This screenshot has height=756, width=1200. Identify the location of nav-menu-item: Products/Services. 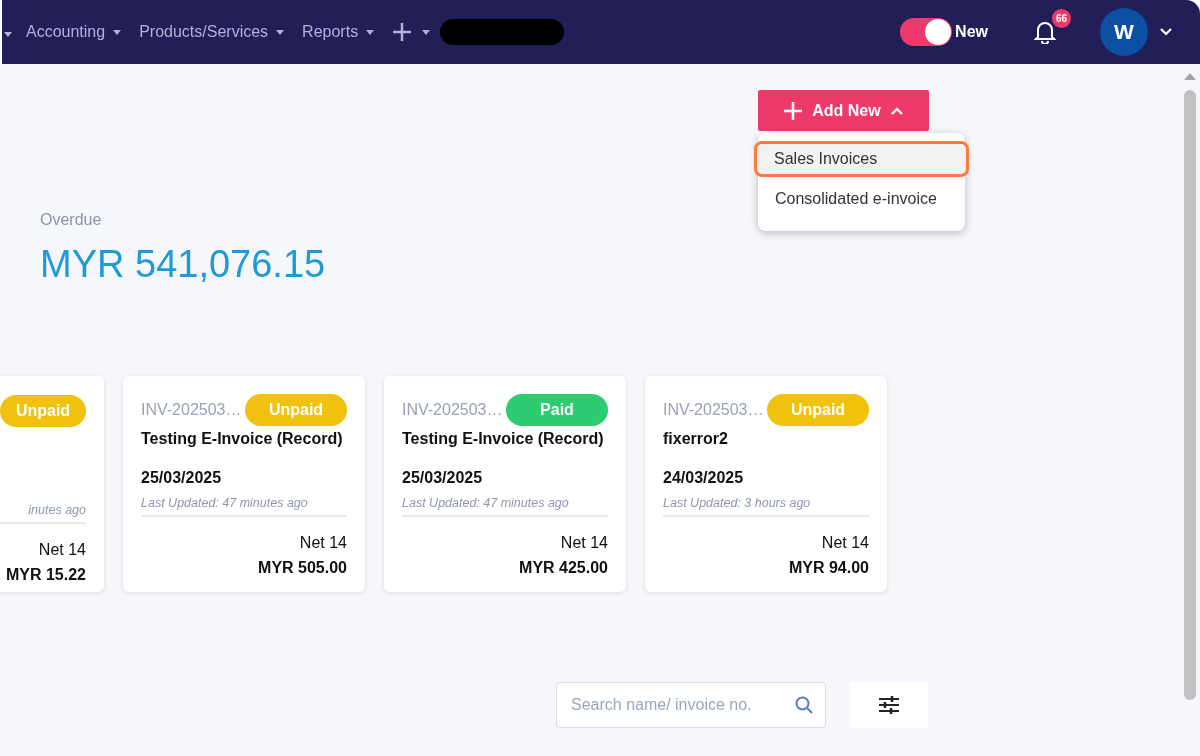
(212, 32).